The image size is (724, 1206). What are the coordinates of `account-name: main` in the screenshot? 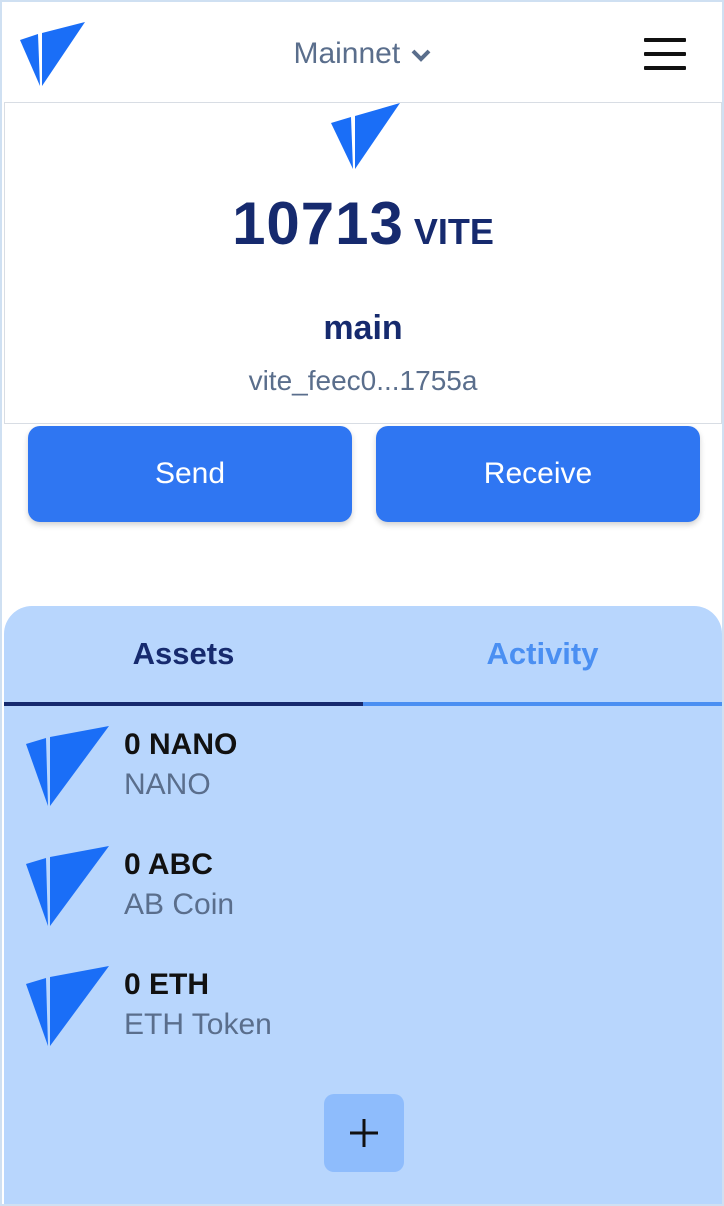 It's located at (363, 328).